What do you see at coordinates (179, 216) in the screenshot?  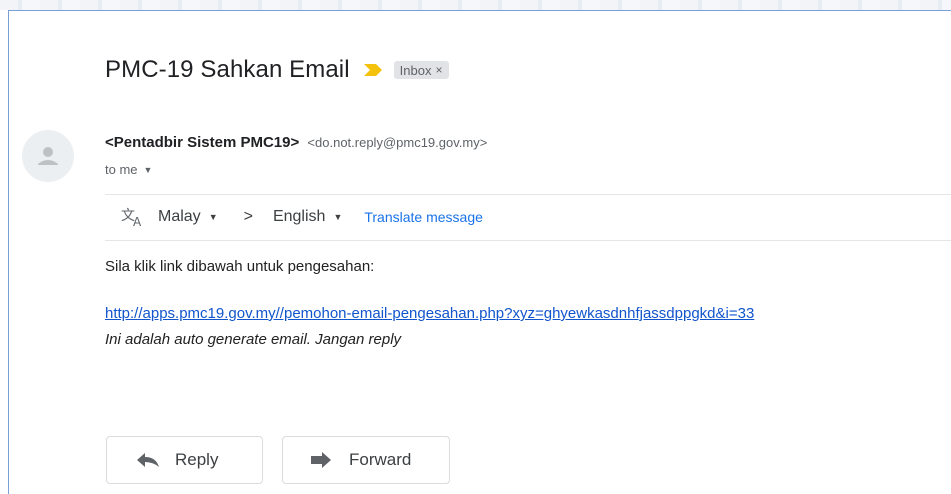 I see `source-language-label: Malay` at bounding box center [179, 216].